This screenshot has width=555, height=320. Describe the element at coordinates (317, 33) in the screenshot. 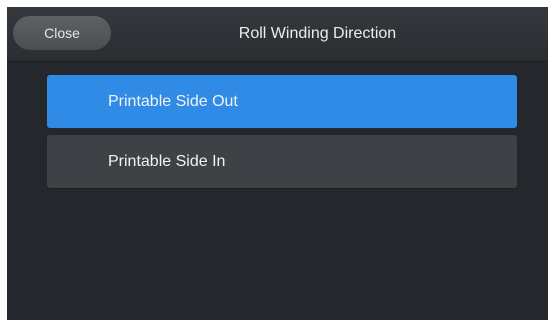

I see `page-title: Roll Winding Direction` at that location.